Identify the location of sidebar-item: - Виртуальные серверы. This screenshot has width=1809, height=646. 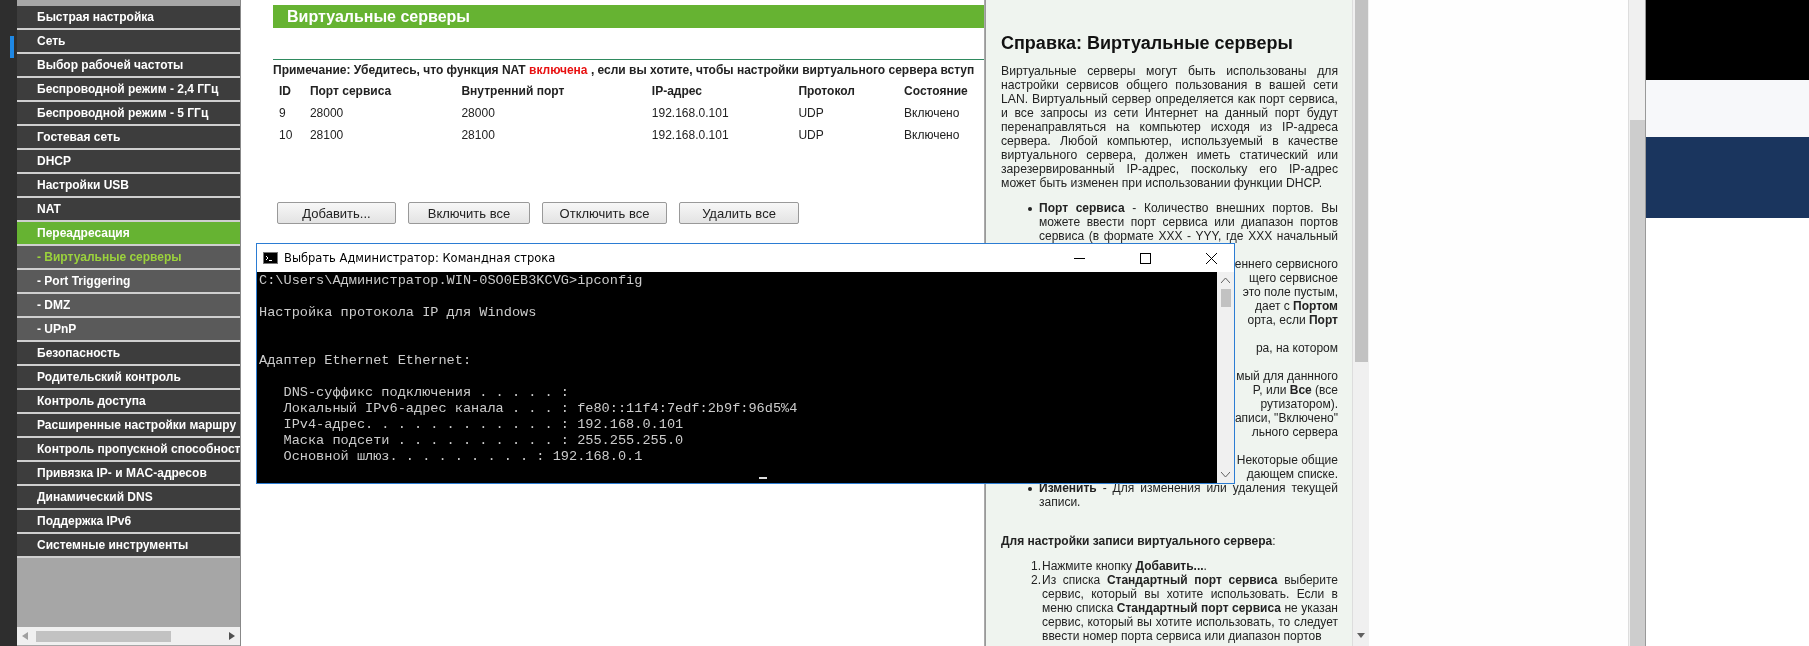
(128, 258).